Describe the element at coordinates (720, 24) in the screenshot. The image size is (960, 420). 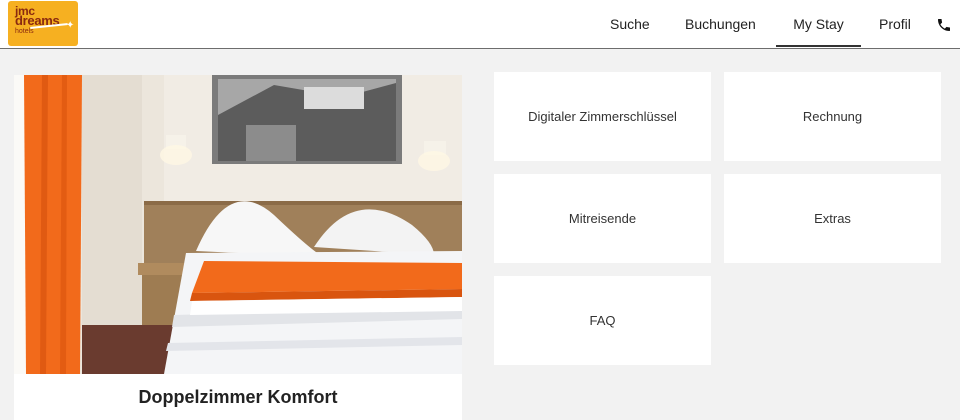
I see `nav-item-buchungen: Buchungen` at that location.